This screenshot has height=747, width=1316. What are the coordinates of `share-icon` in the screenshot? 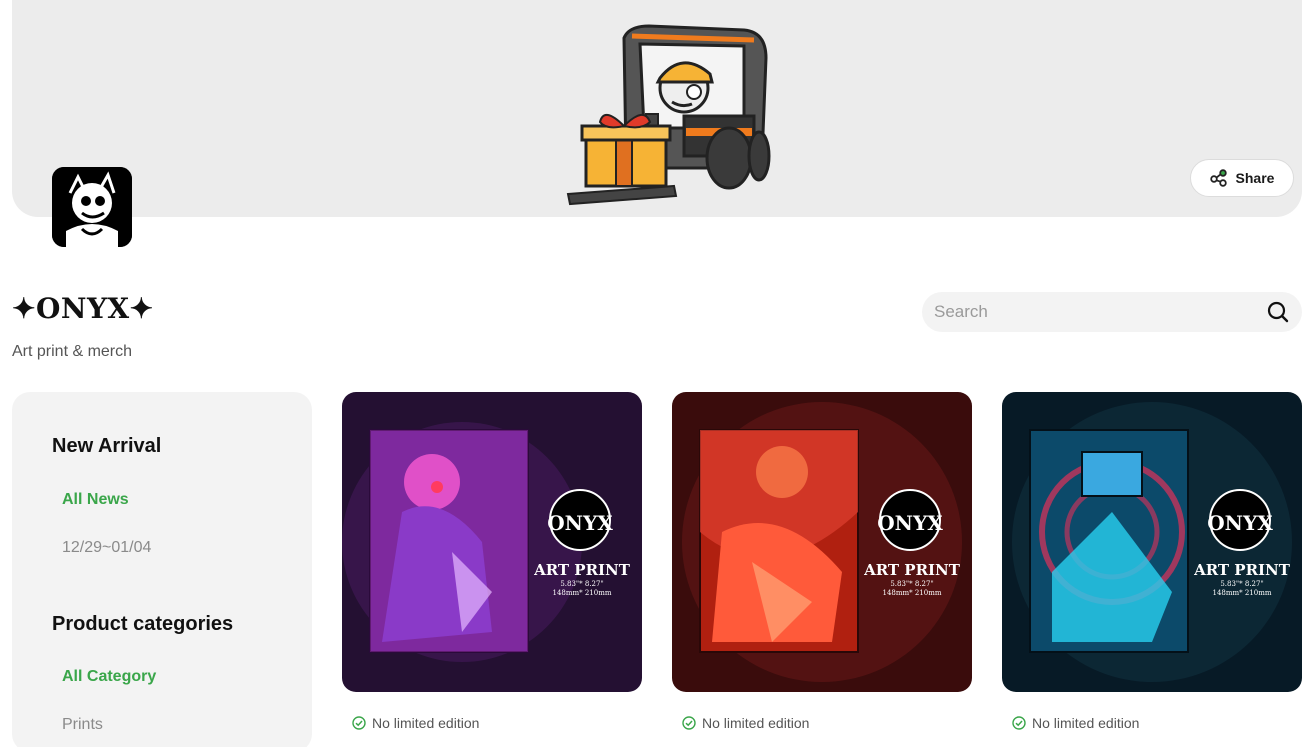 It's located at (1218, 178).